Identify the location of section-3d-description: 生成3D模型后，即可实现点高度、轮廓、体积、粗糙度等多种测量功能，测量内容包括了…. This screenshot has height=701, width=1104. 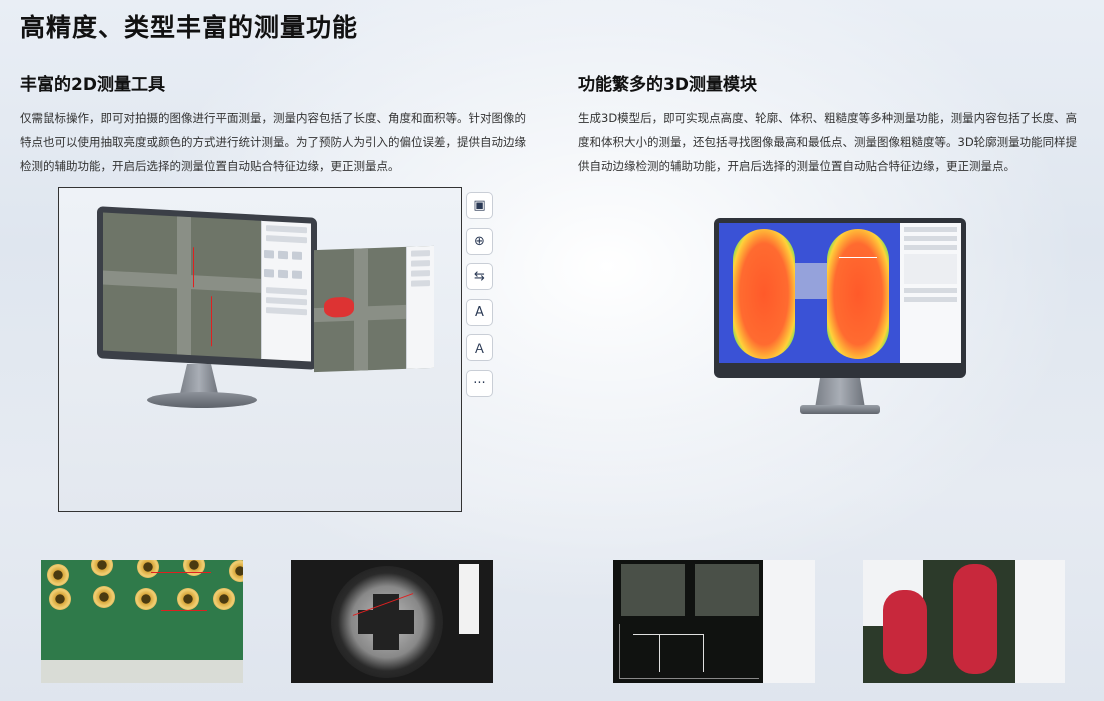
(828, 142).